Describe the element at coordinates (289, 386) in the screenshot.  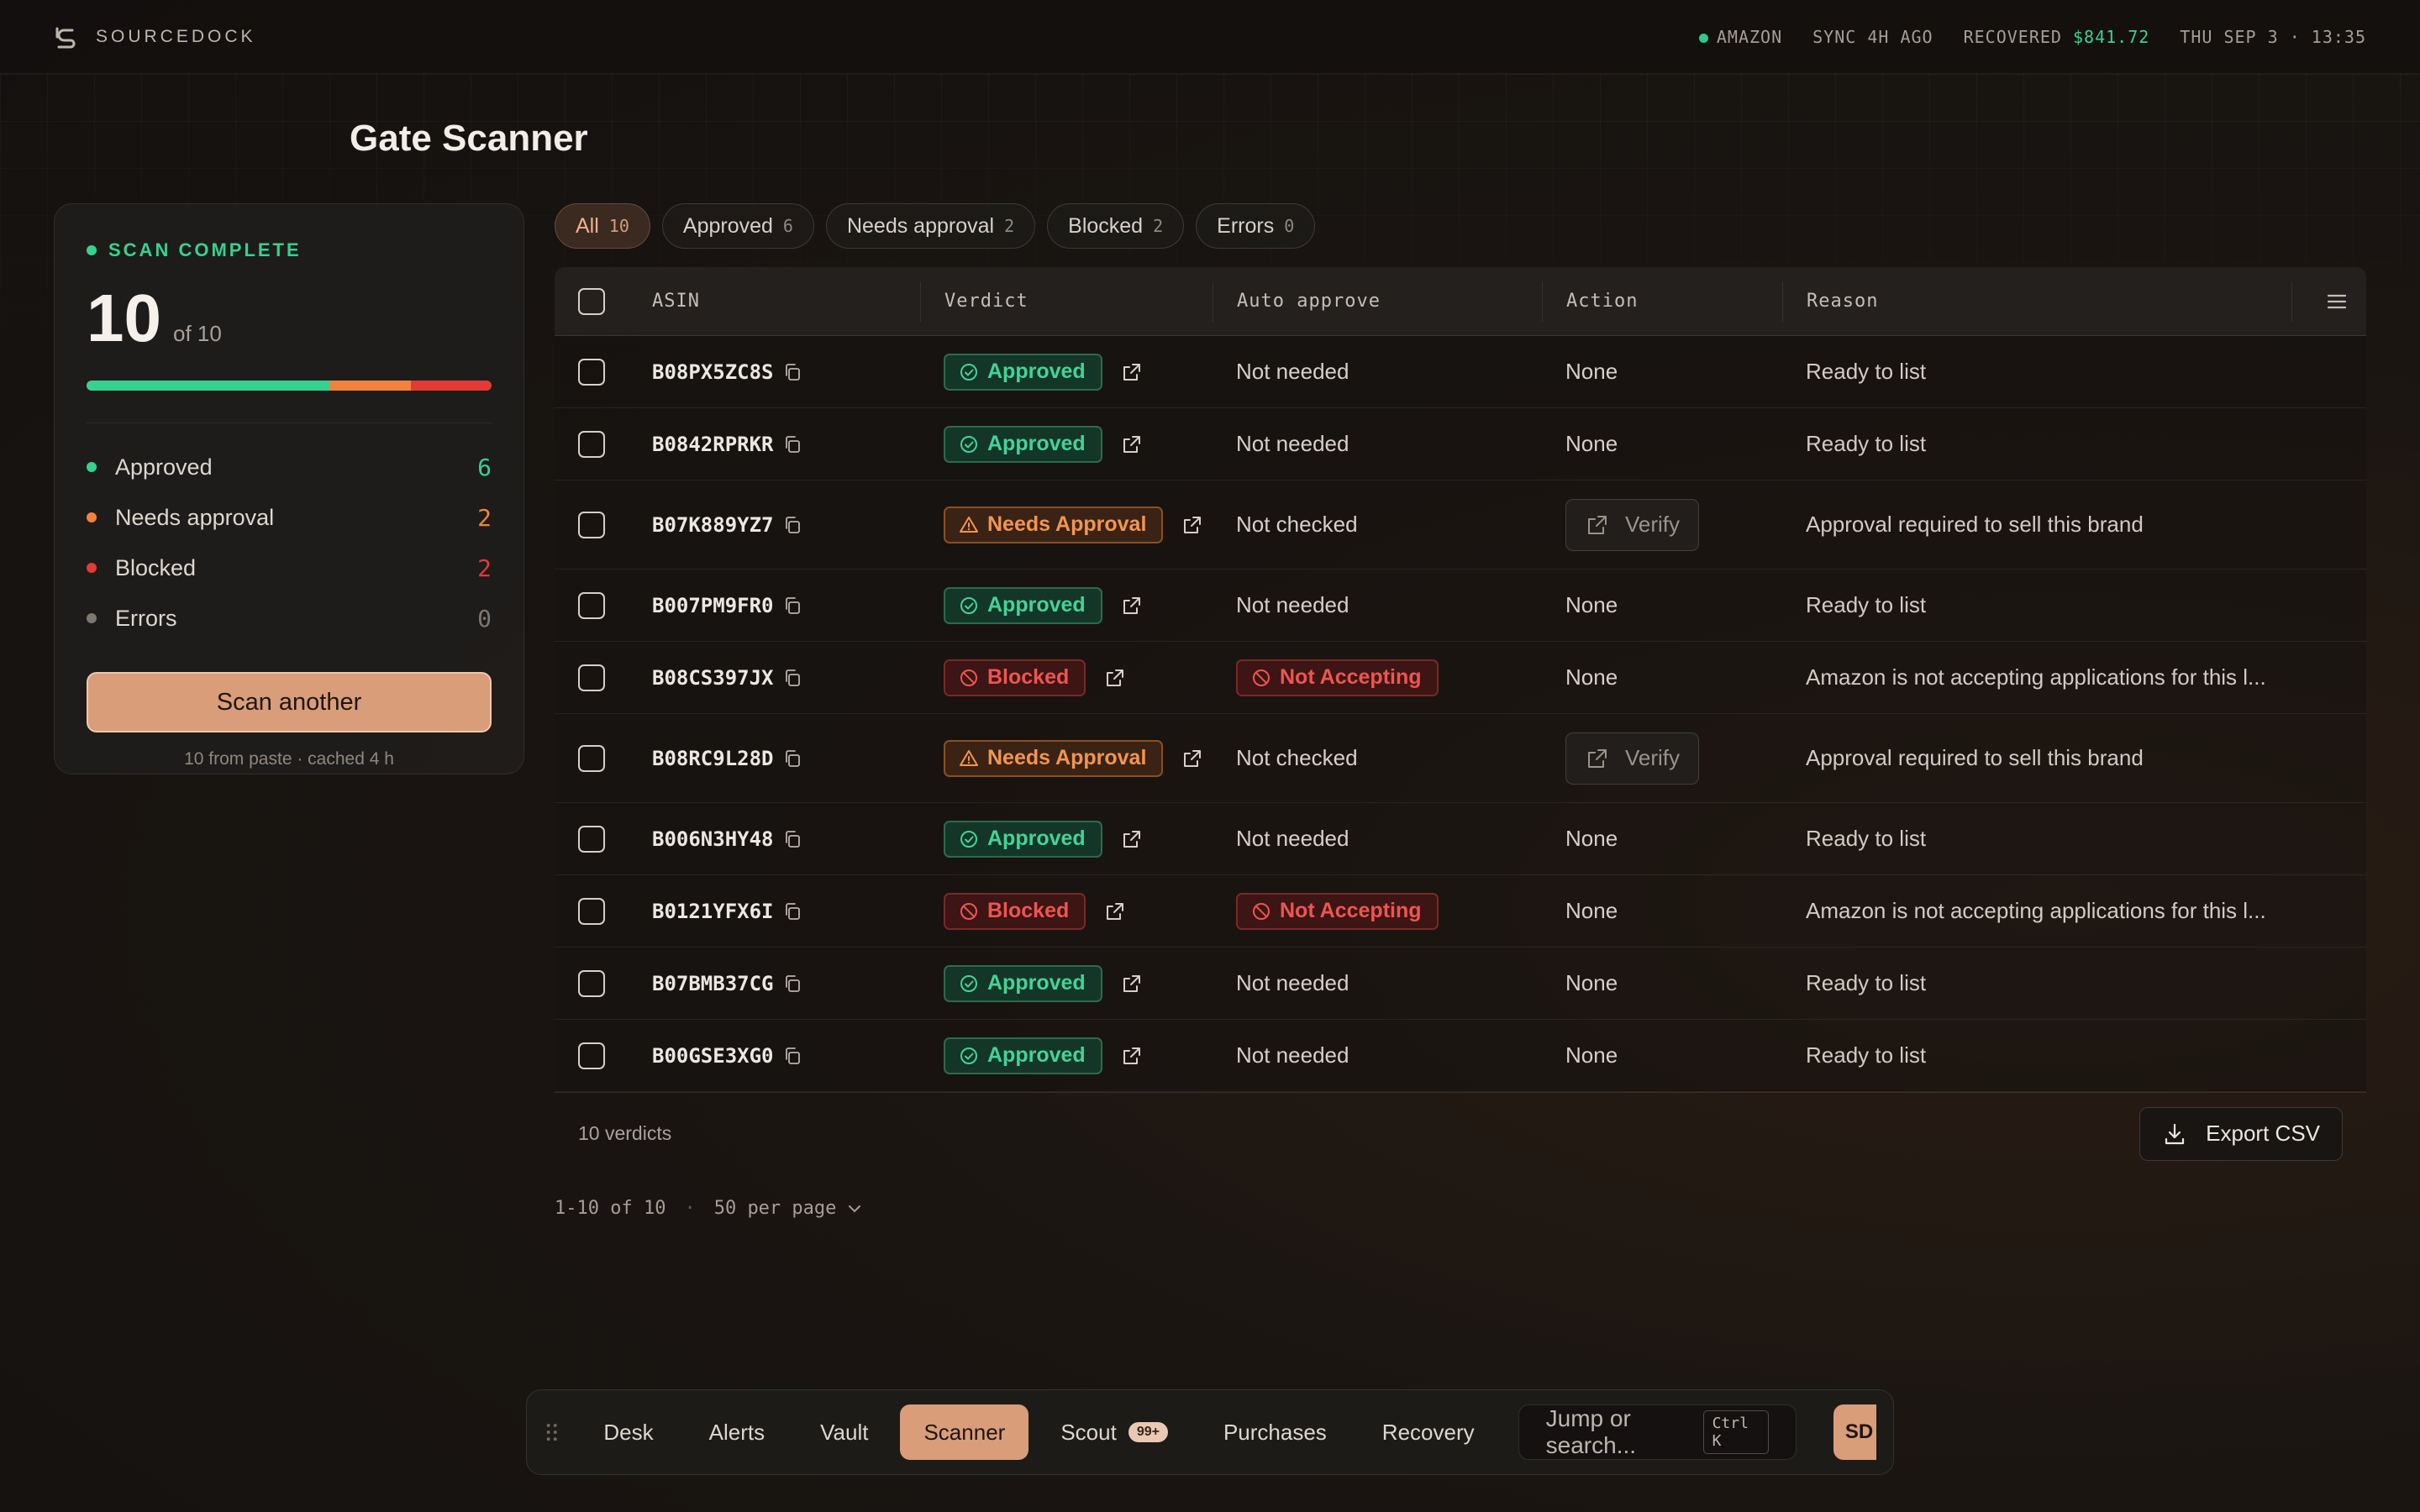
I see `verdict-progress-bar` at that location.